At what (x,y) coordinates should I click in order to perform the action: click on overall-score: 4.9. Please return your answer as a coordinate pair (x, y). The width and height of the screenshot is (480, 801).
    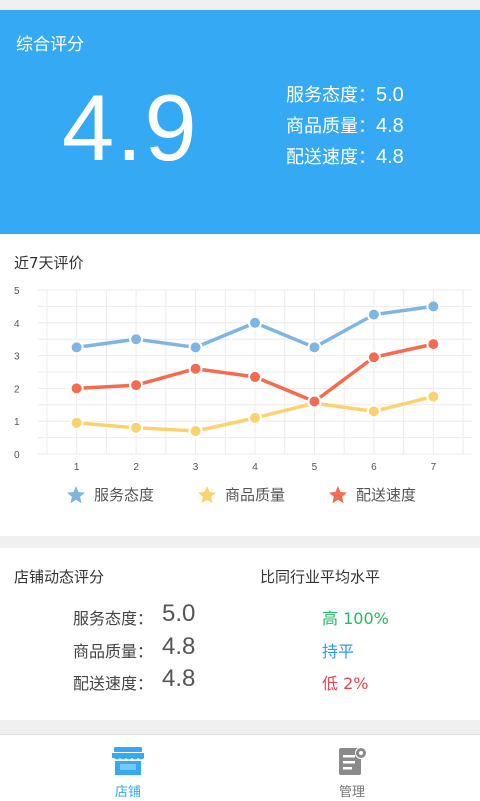
    Looking at the image, I should click on (130, 127).